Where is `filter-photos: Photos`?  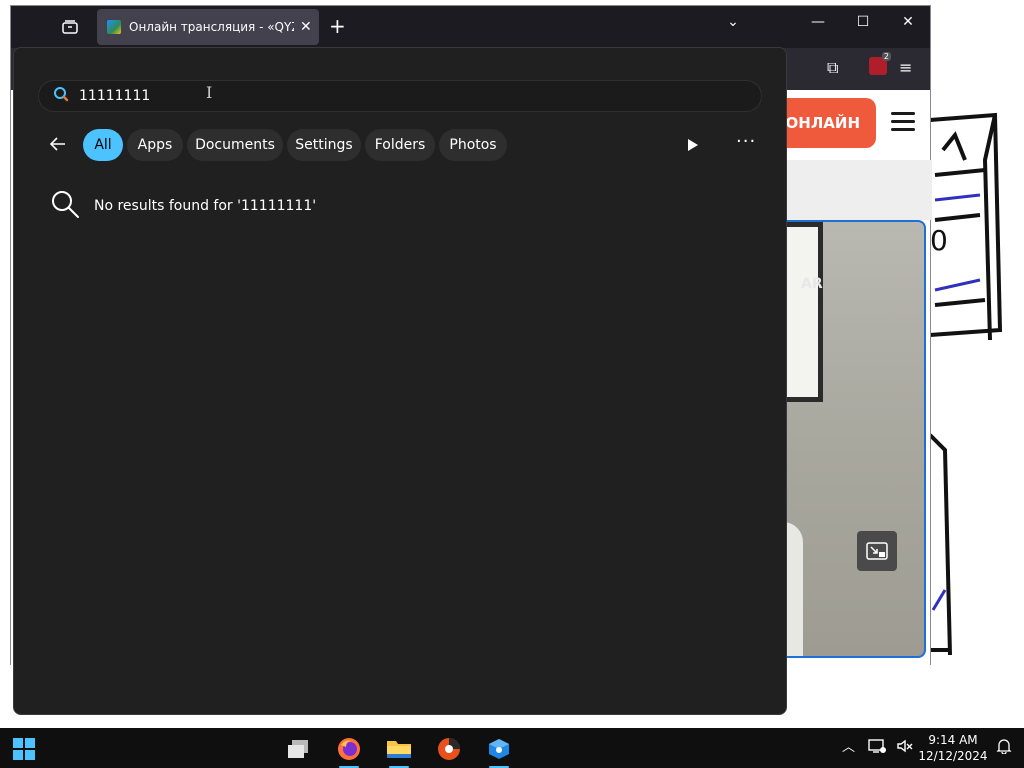
filter-photos: Photos is located at coordinates (473, 145).